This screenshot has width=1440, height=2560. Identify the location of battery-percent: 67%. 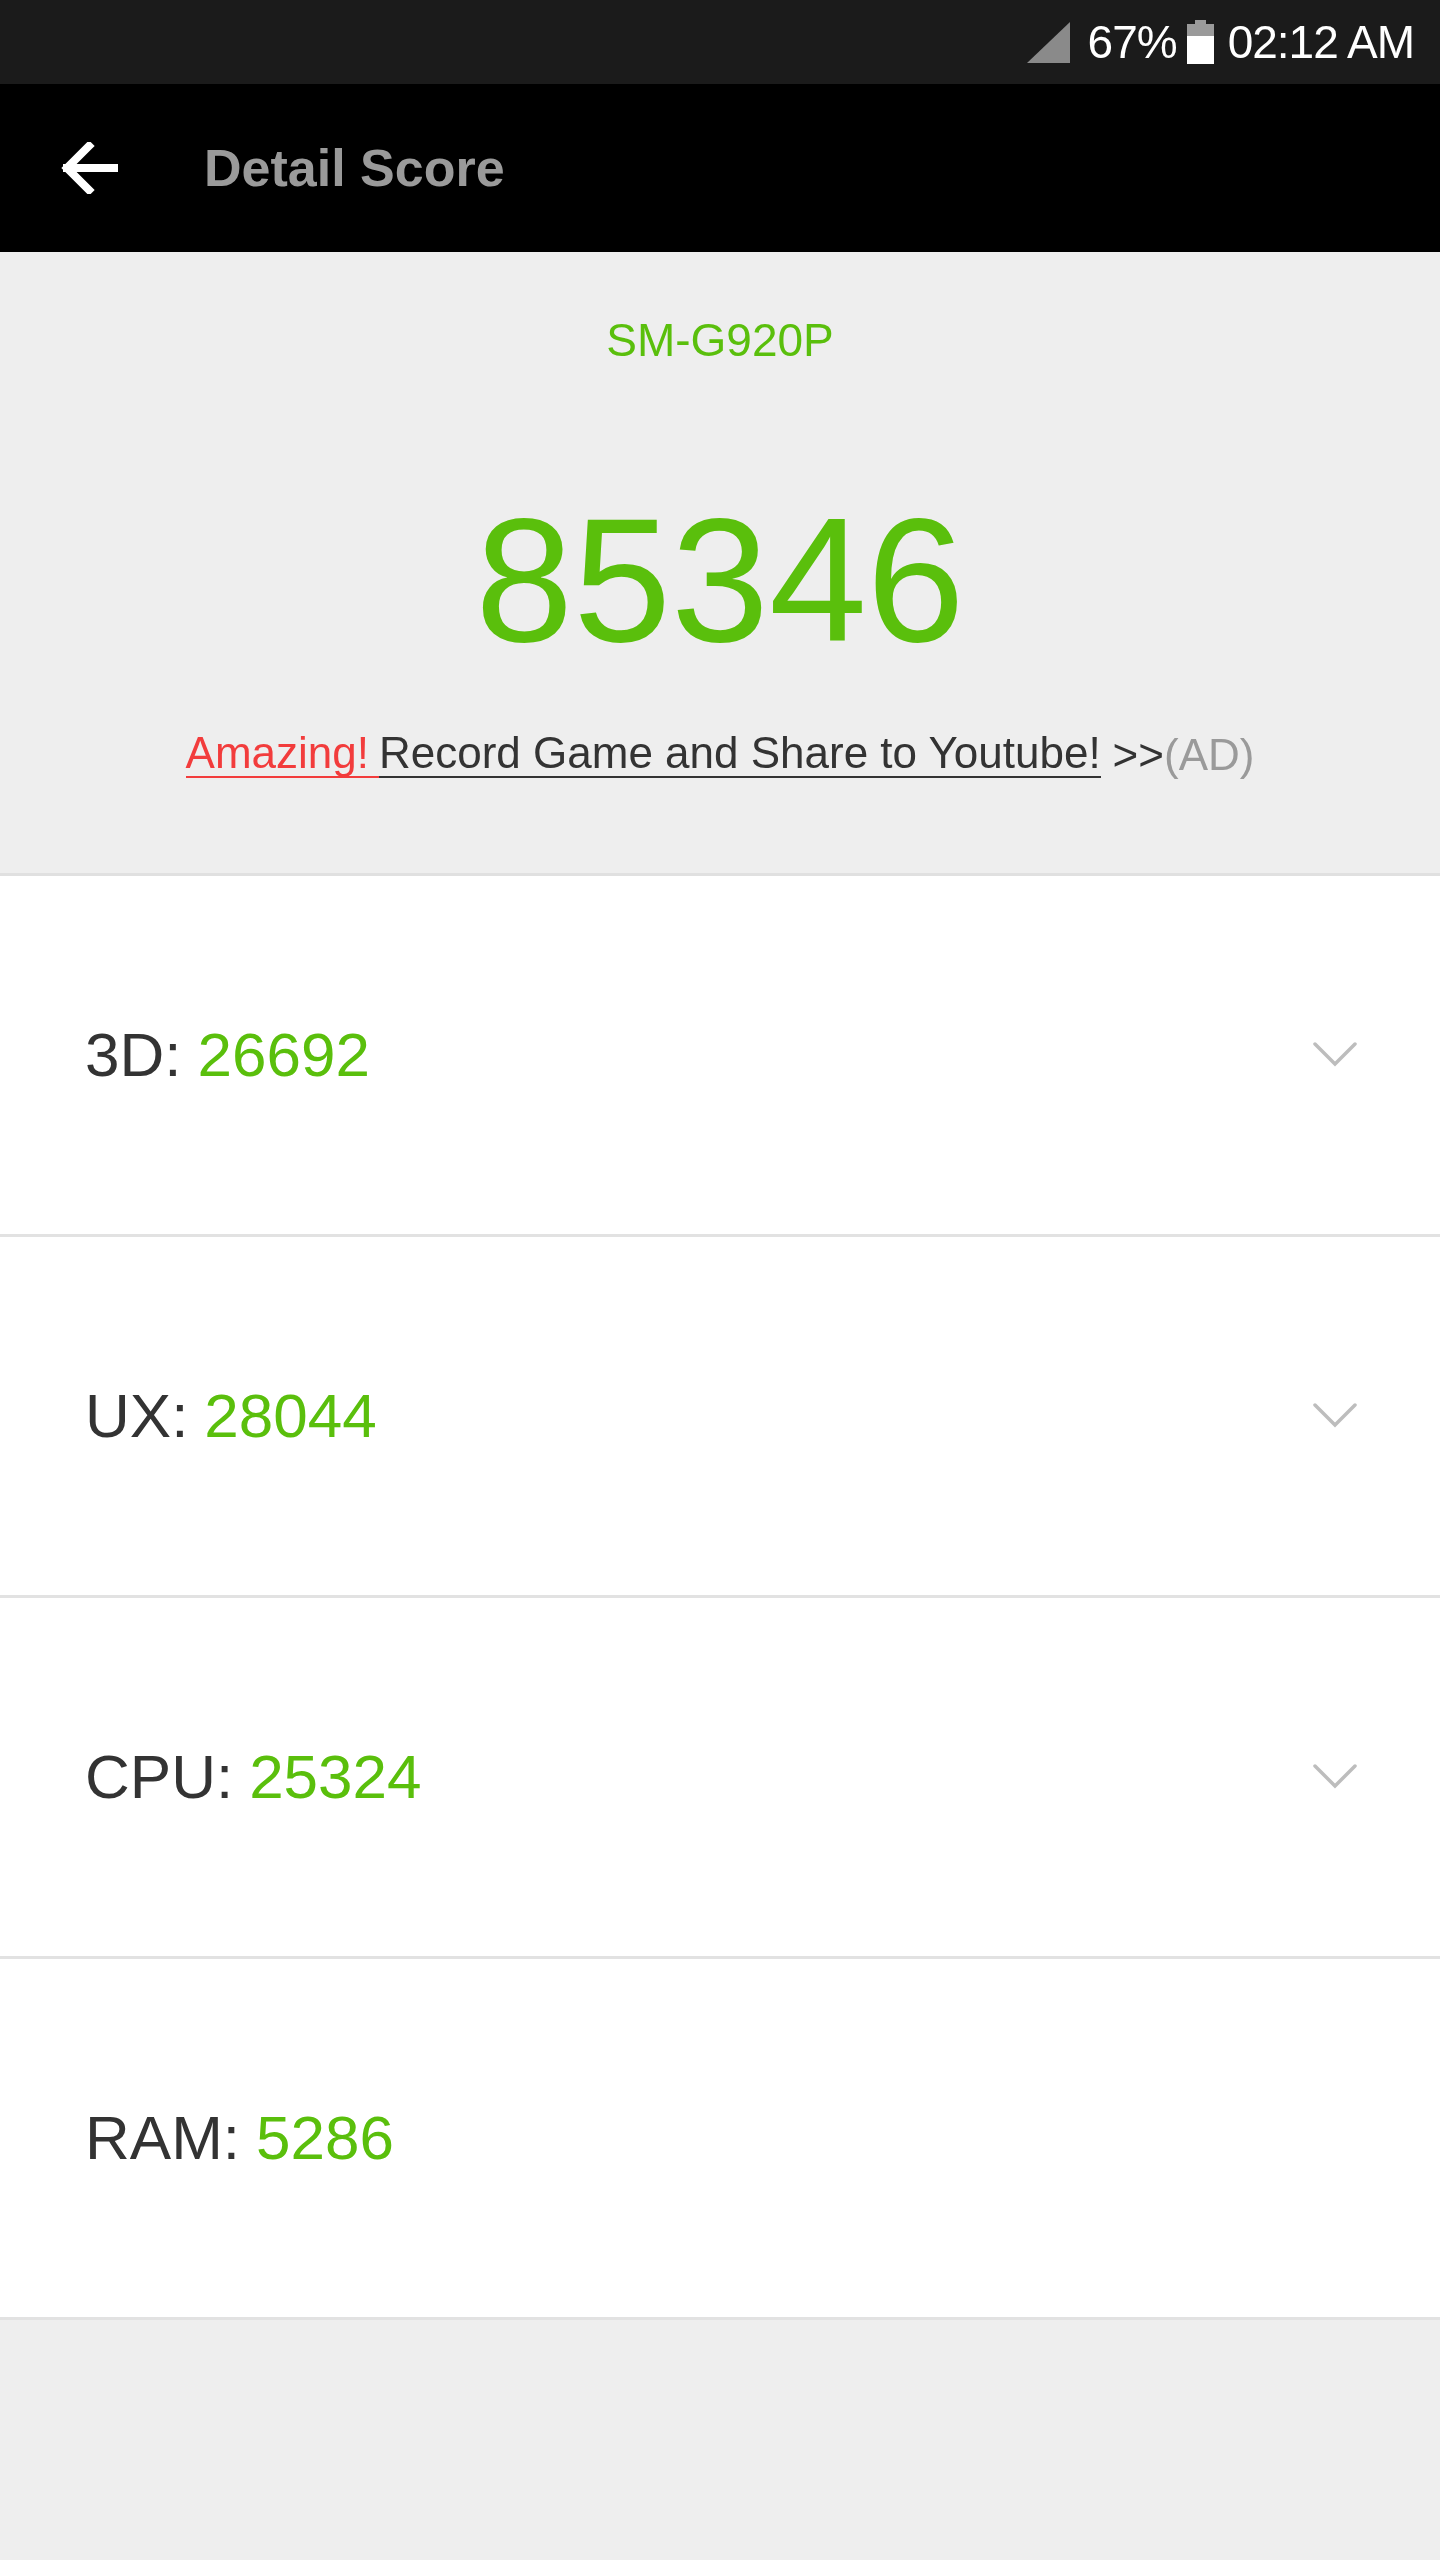
(1132, 42).